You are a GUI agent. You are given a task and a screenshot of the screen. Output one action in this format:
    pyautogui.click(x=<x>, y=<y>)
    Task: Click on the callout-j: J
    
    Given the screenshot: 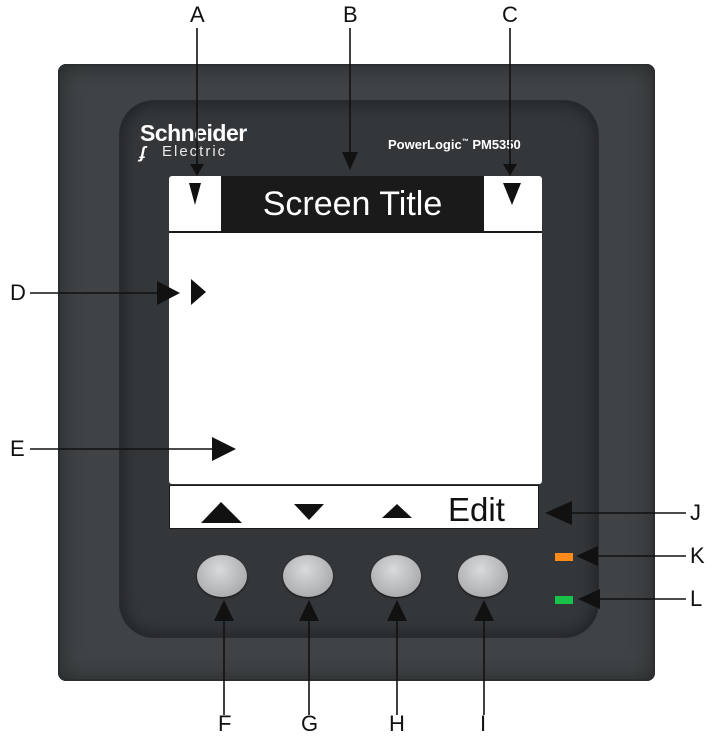 What is the action you would take?
    pyautogui.click(x=695, y=512)
    